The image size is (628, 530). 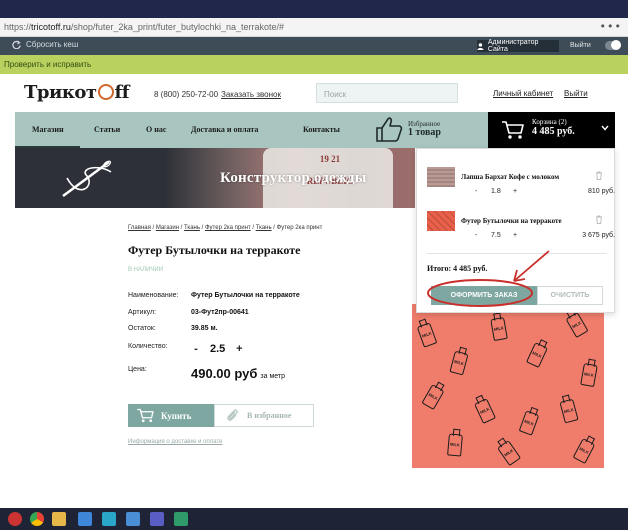 I want to click on wishlist-link: Избранное 1 товар, so click(x=408, y=129).